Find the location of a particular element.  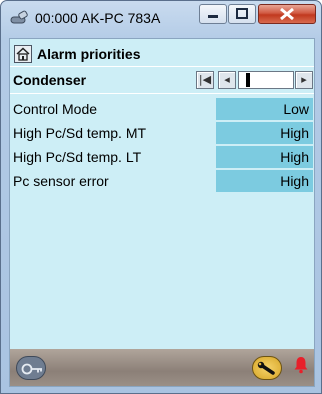

close-button is located at coordinates (287, 14).